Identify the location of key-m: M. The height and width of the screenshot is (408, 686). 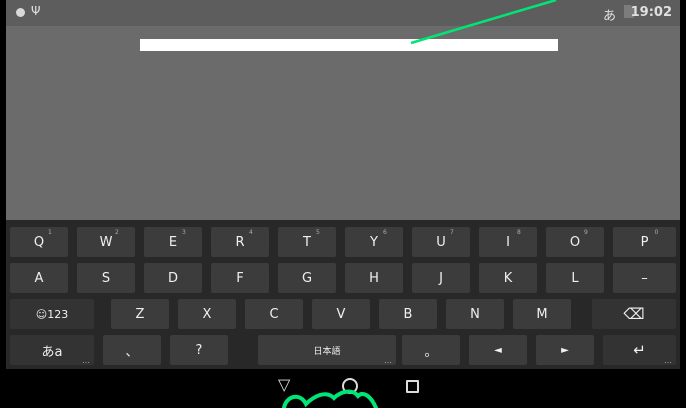
(542, 314).